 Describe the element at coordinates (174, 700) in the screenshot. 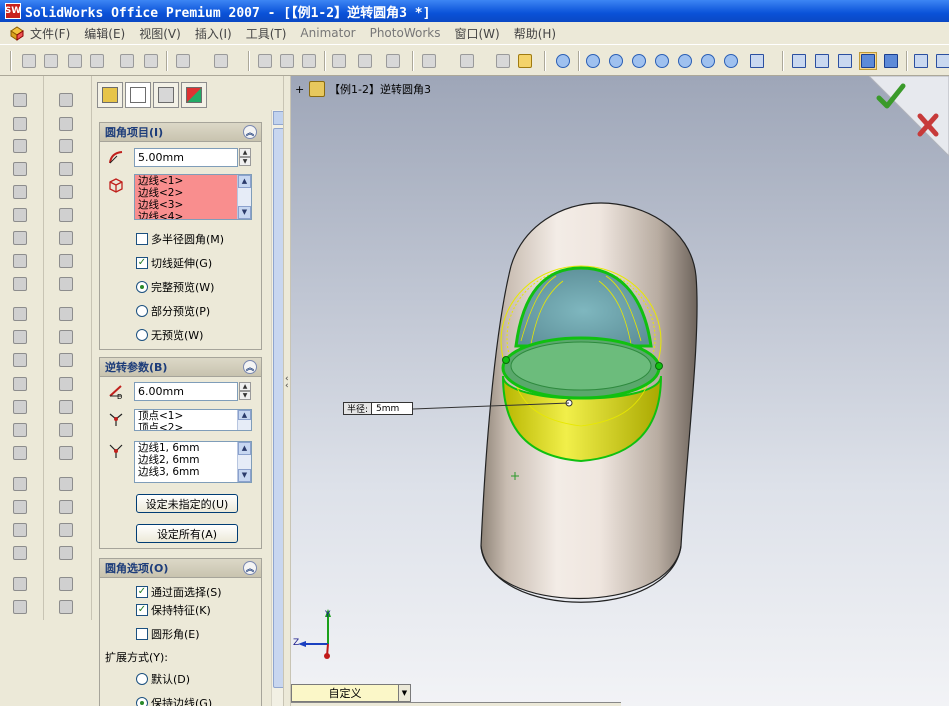

I see `keep-edge-radio: 保持边线(G)` at that location.